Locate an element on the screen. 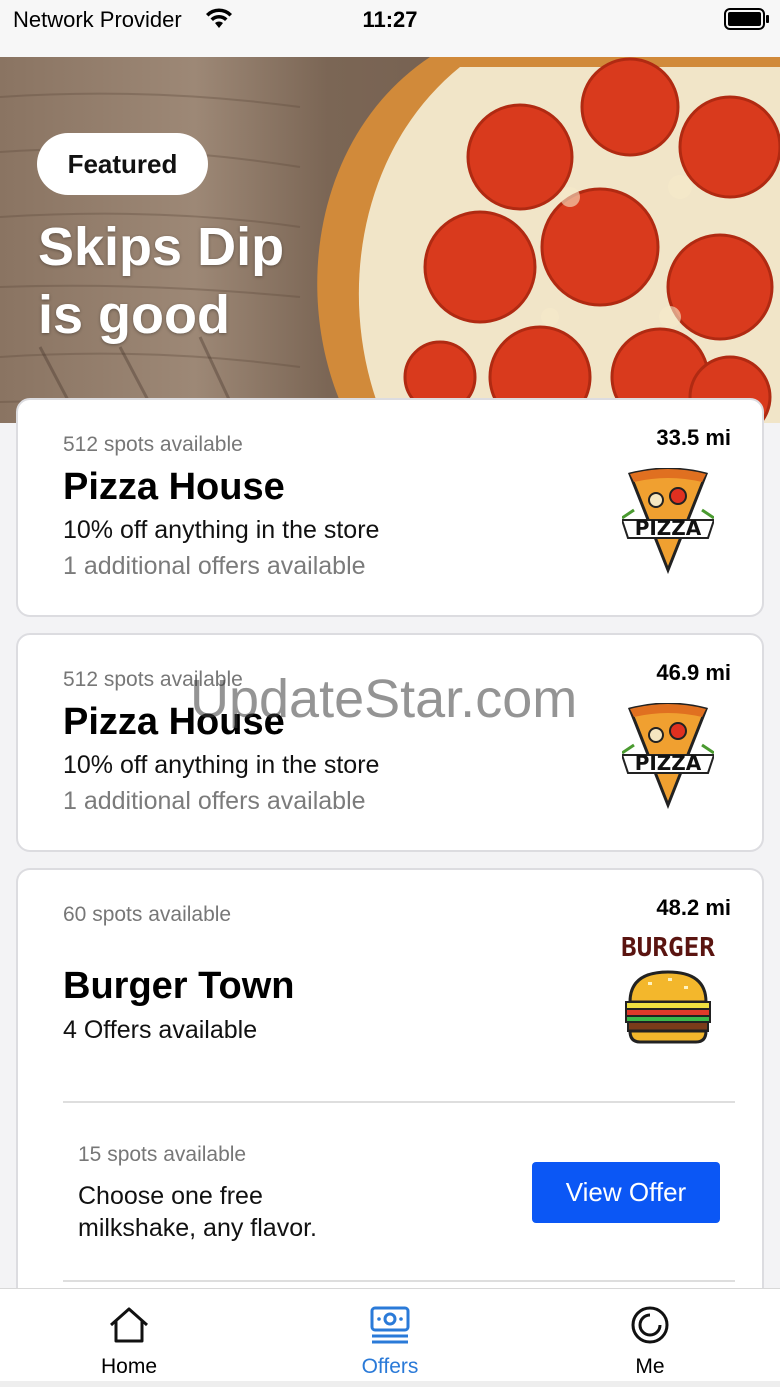  tab-me-label: Me is located at coordinates (650, 1366).